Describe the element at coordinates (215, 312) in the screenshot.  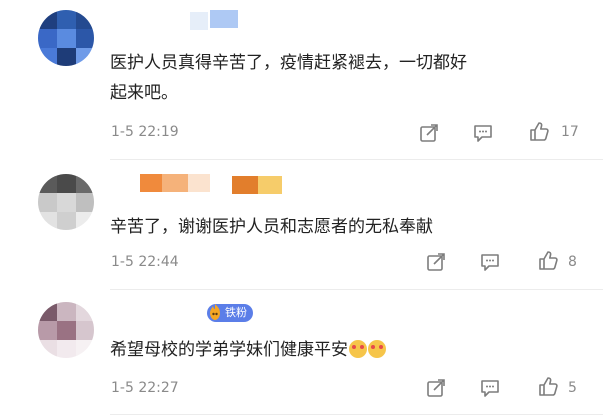
I see `fan-badge-icon` at that location.